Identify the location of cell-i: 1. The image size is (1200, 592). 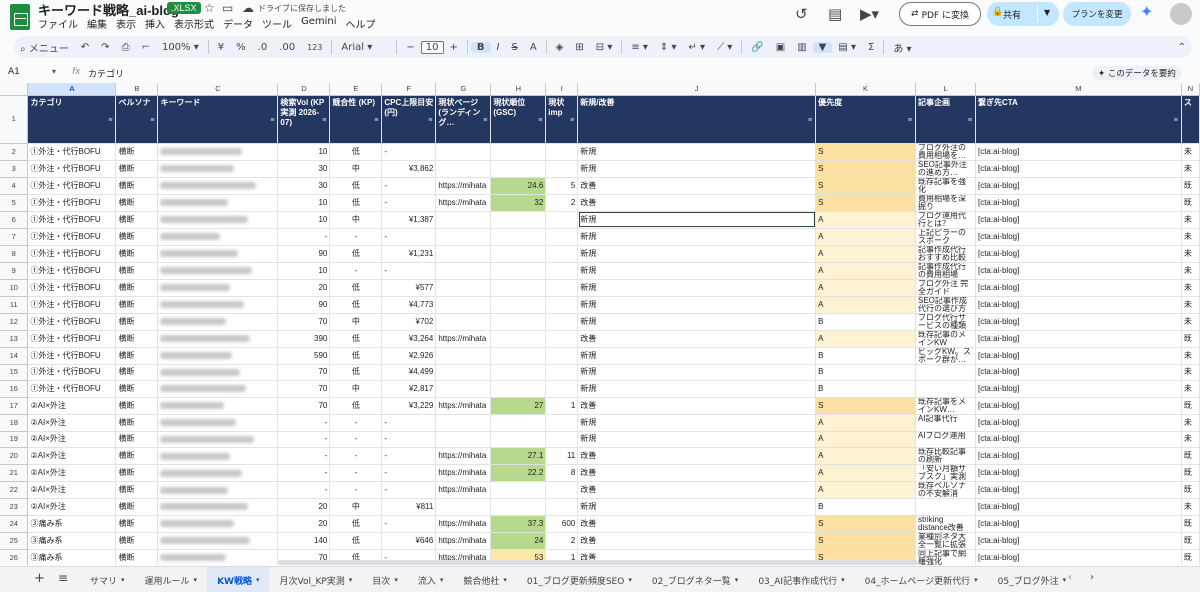
(562, 406).